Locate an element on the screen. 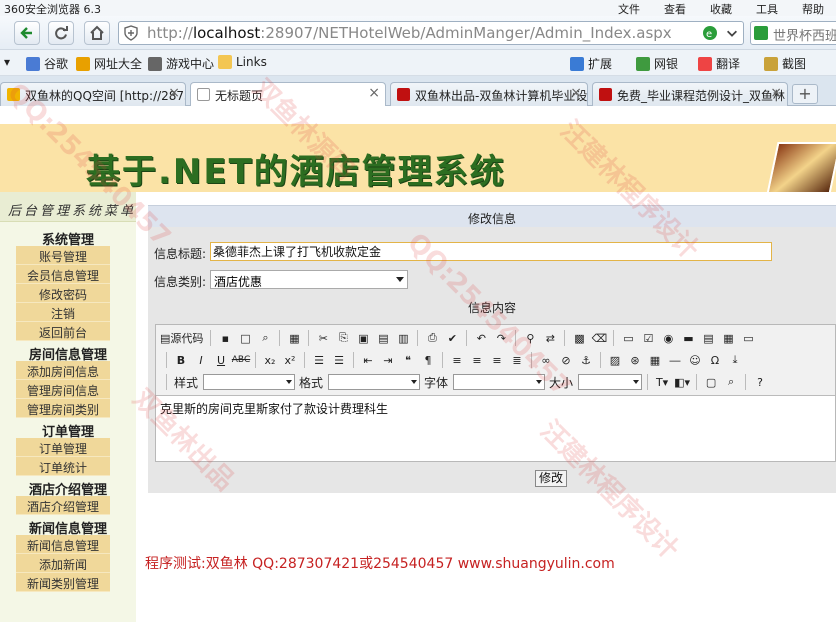 This screenshot has width=836, height=640. checkbox-icon: ☑ is located at coordinates (648, 338).